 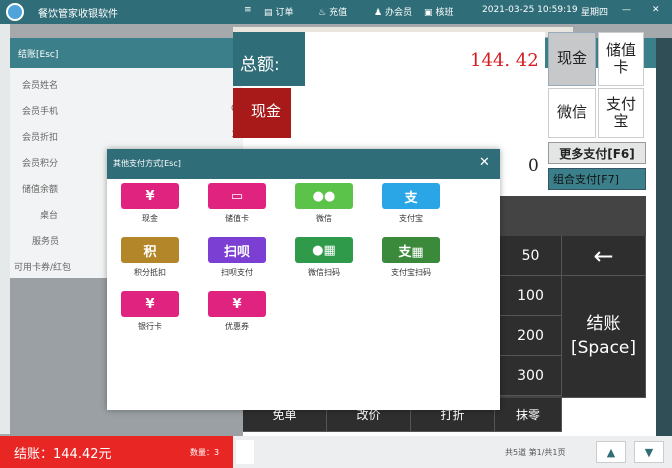 I want to click on close-button: ✕, so click(x=656, y=10).